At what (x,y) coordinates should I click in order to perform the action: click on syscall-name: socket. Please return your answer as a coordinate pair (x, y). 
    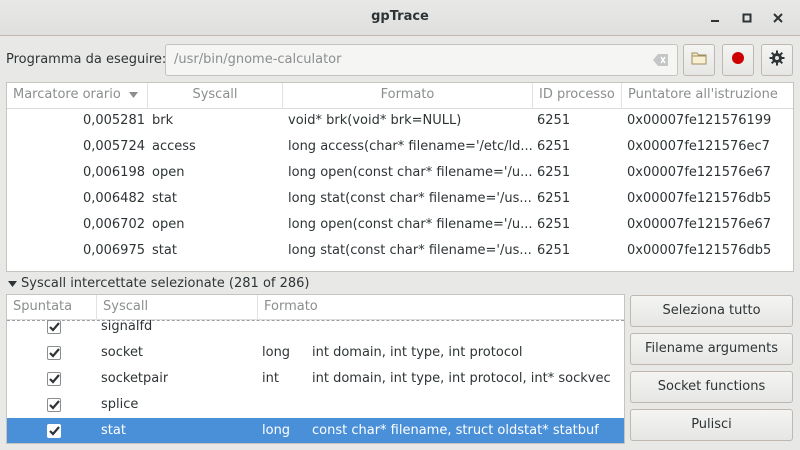
    Looking at the image, I should click on (122, 352).